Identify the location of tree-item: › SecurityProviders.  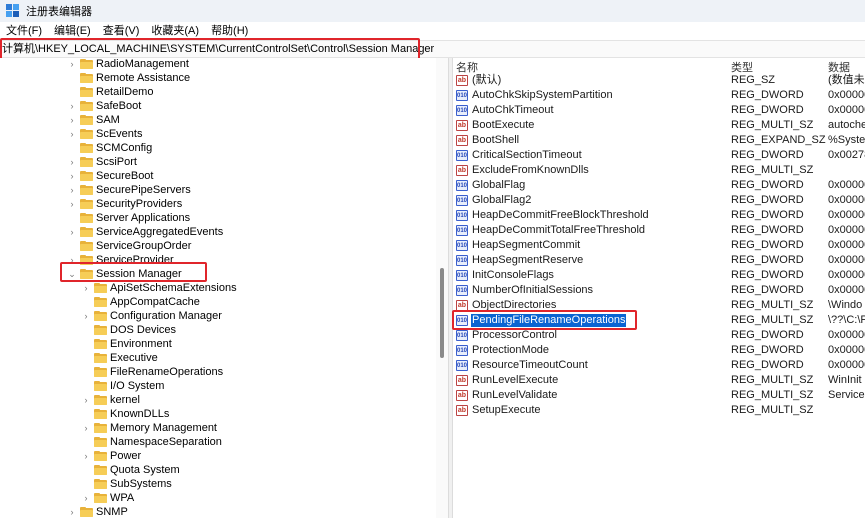
(125, 204).